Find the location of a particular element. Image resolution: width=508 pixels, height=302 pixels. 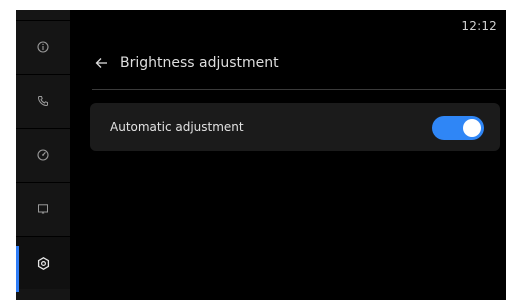

back-button is located at coordinates (101, 63).